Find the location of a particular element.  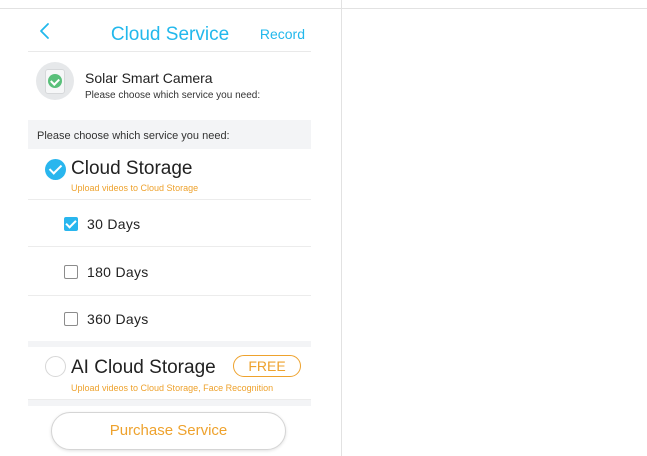

plan-name: AI Cloud Storage is located at coordinates (143, 367).